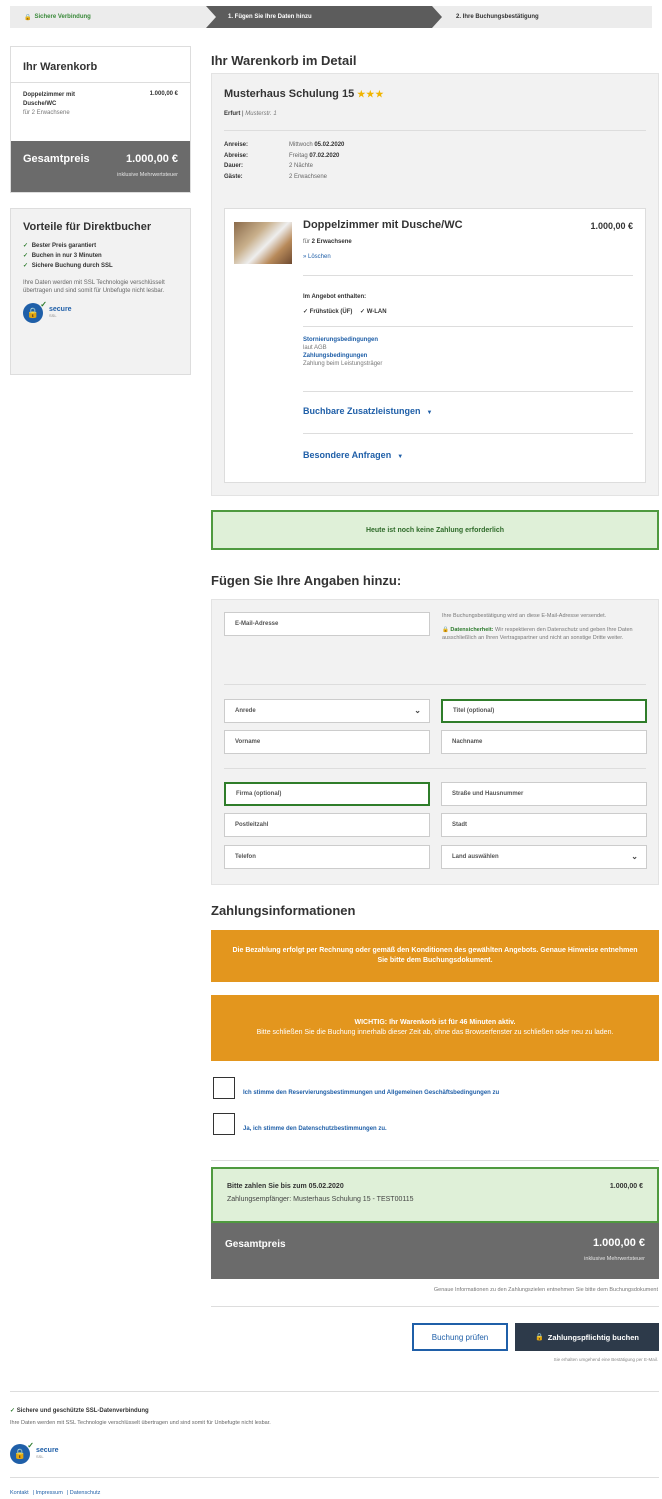 The image size is (662, 1499). I want to click on secure-logo-text: secure SSL, so click(60, 312).